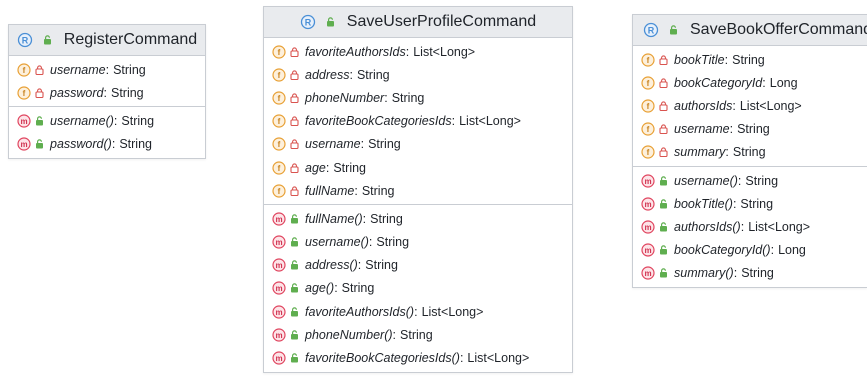 The width and height of the screenshot is (867, 377). I want to click on member-name: bookTitle(), so click(703, 203).